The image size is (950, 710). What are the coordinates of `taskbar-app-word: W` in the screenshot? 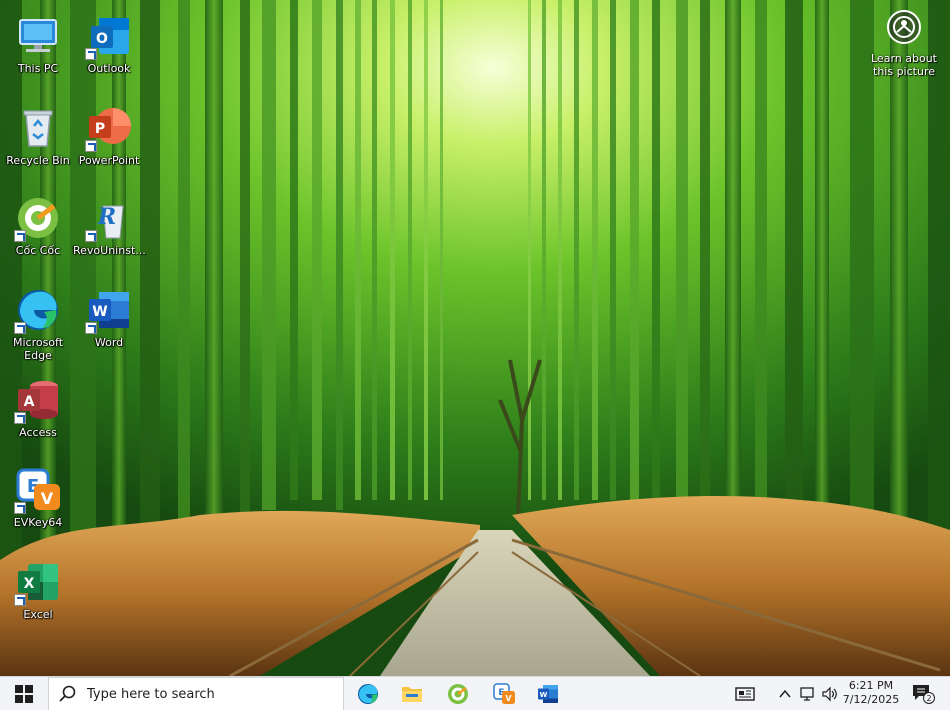 It's located at (548, 693).